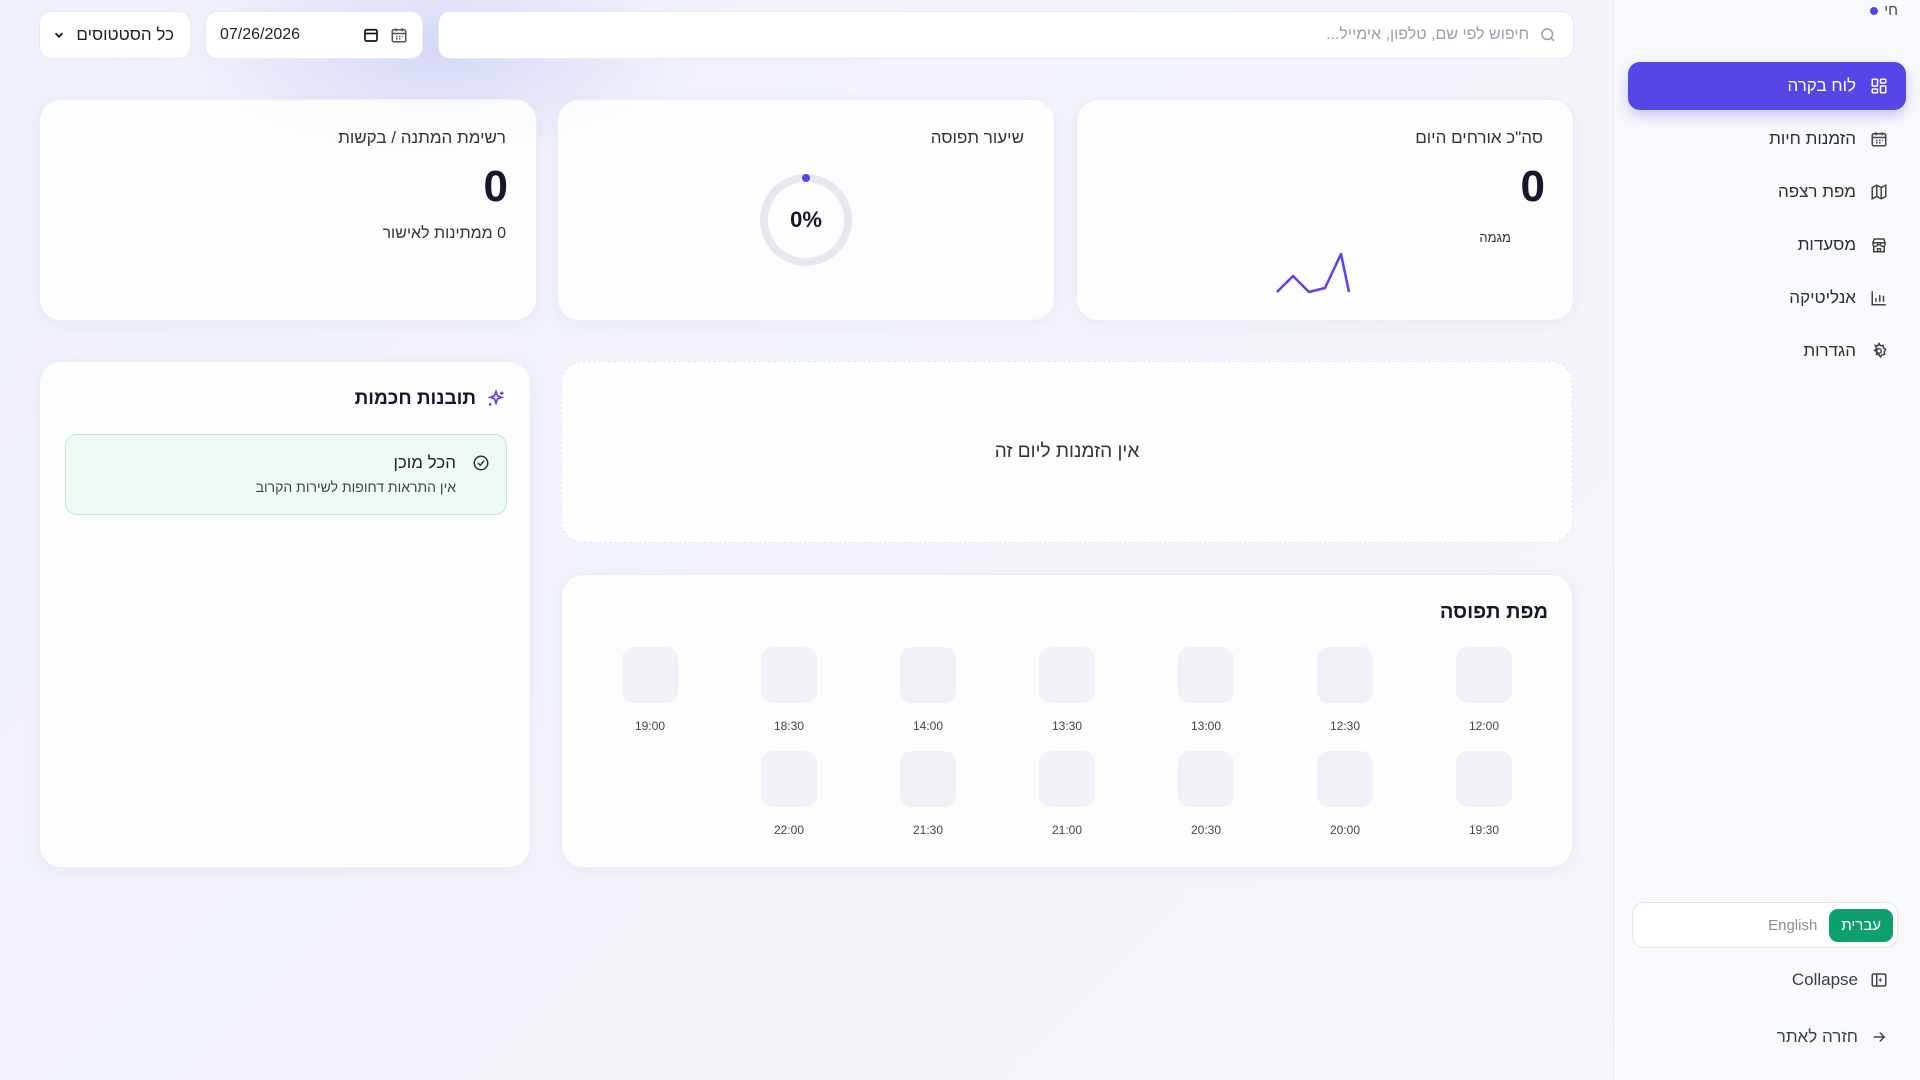 The image size is (1920, 1080). What do you see at coordinates (928, 726) in the screenshot?
I see `time-slot-label: 14:00` at bounding box center [928, 726].